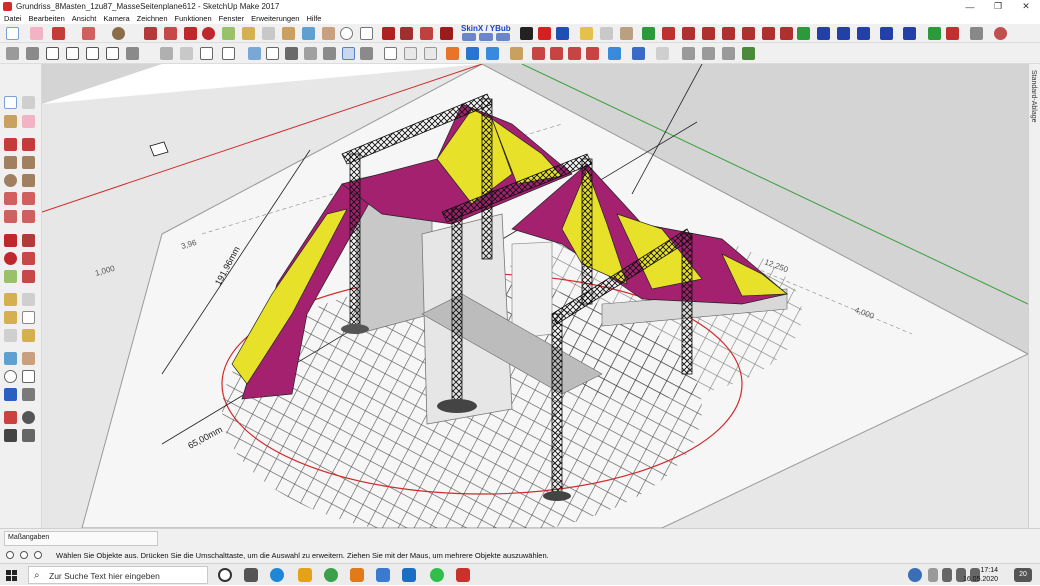 Image resolution: width=1040 pixels, height=586 pixels. Describe the element at coordinates (10, 162) in the screenshot. I see `rectangle-icon` at that location.